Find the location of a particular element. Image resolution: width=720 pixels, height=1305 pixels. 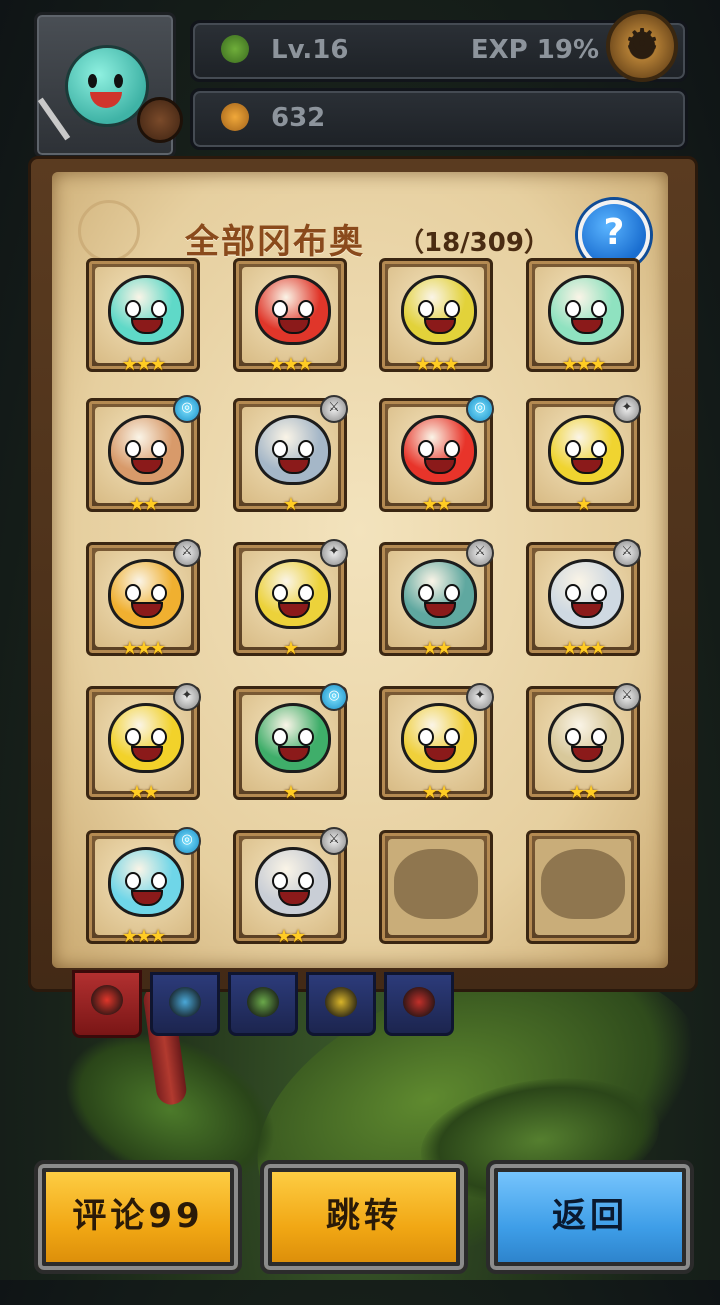

collection-count: （18/309） is located at coordinates (474, 243).